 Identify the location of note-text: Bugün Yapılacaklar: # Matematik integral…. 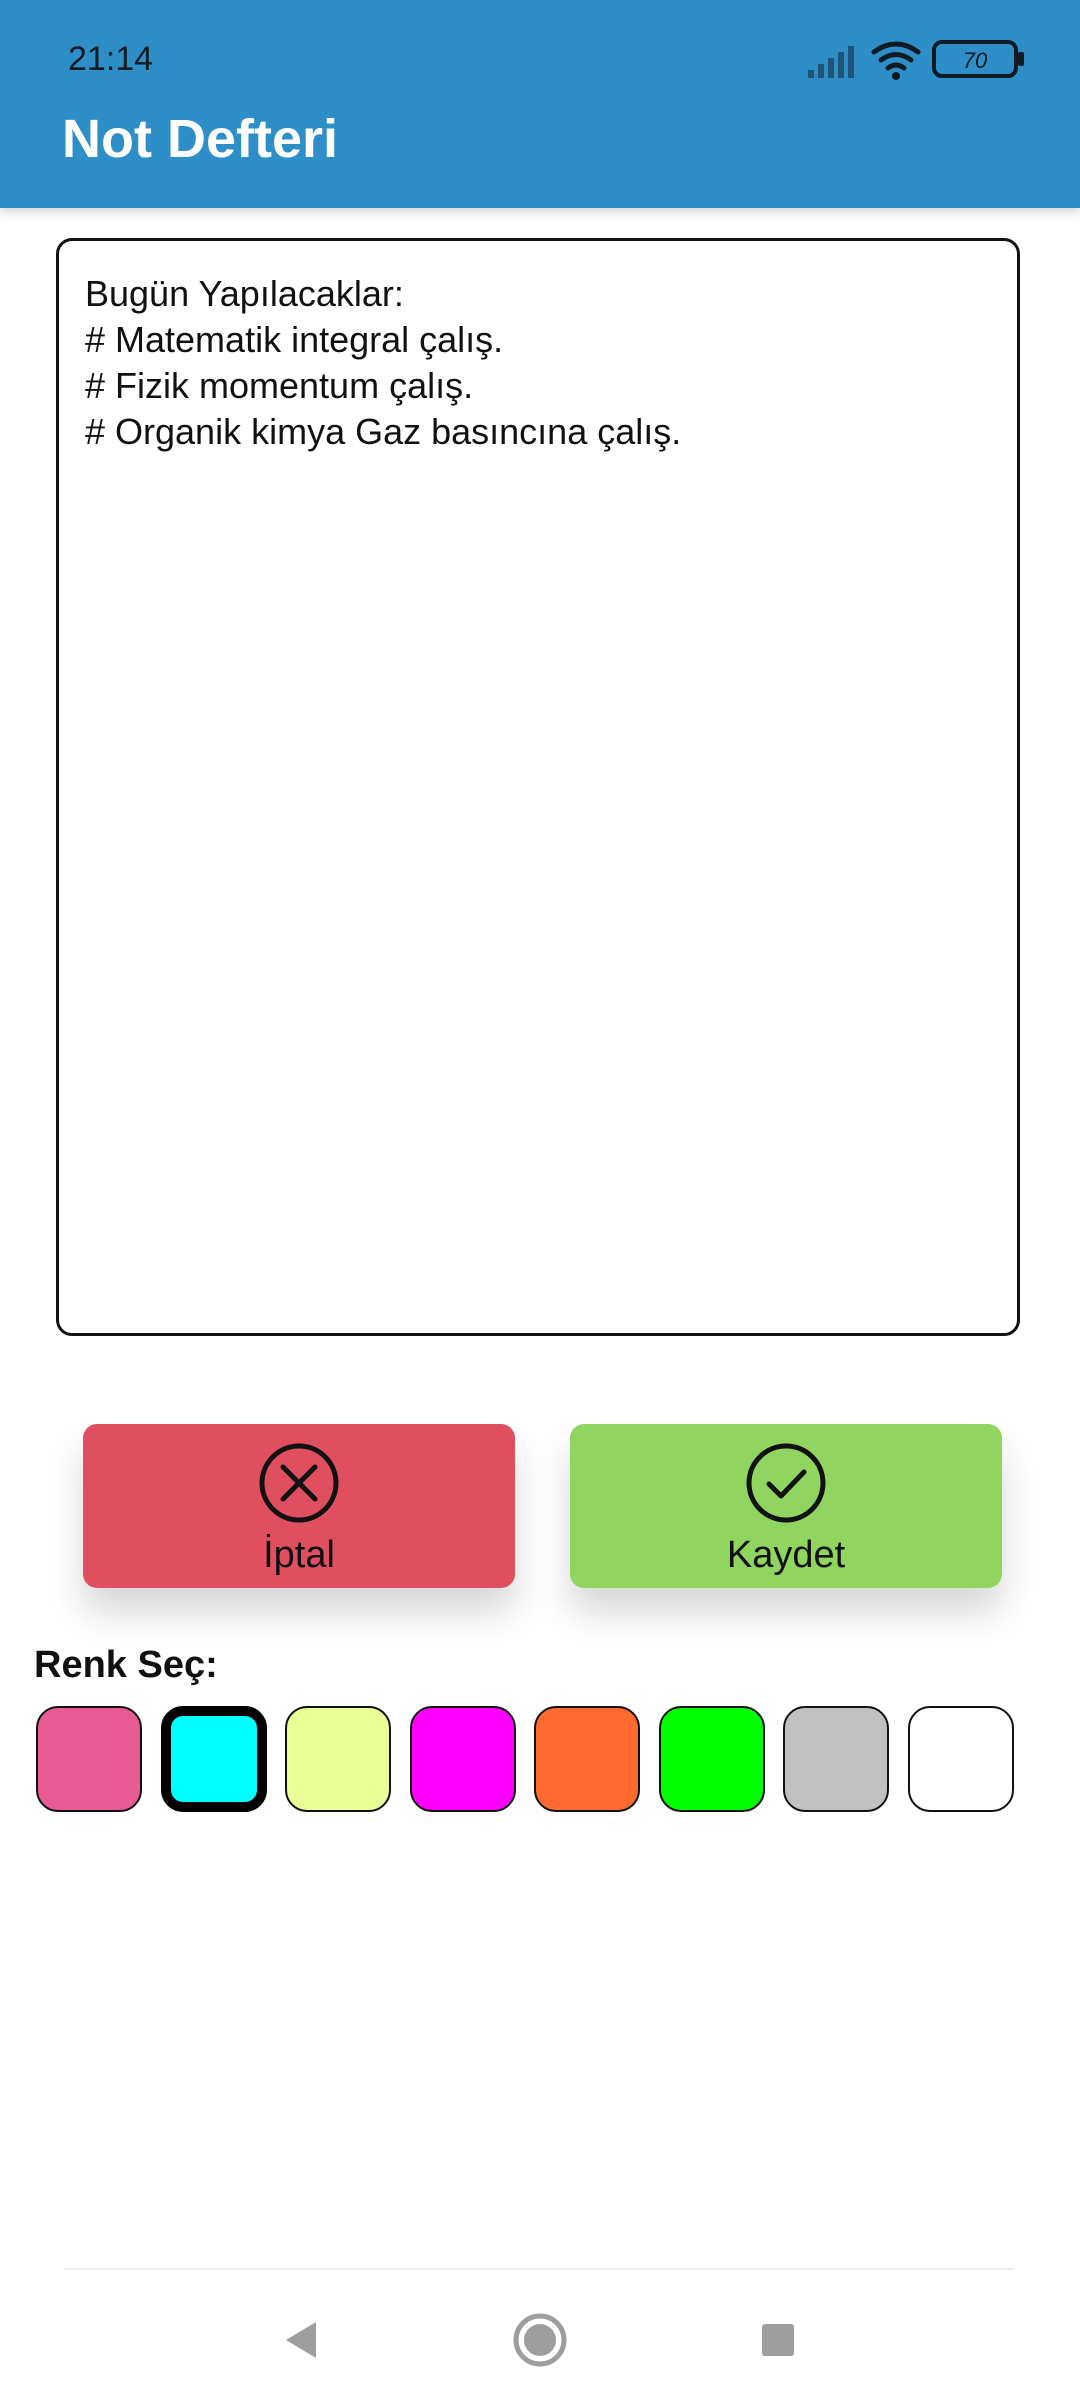
(538, 363).